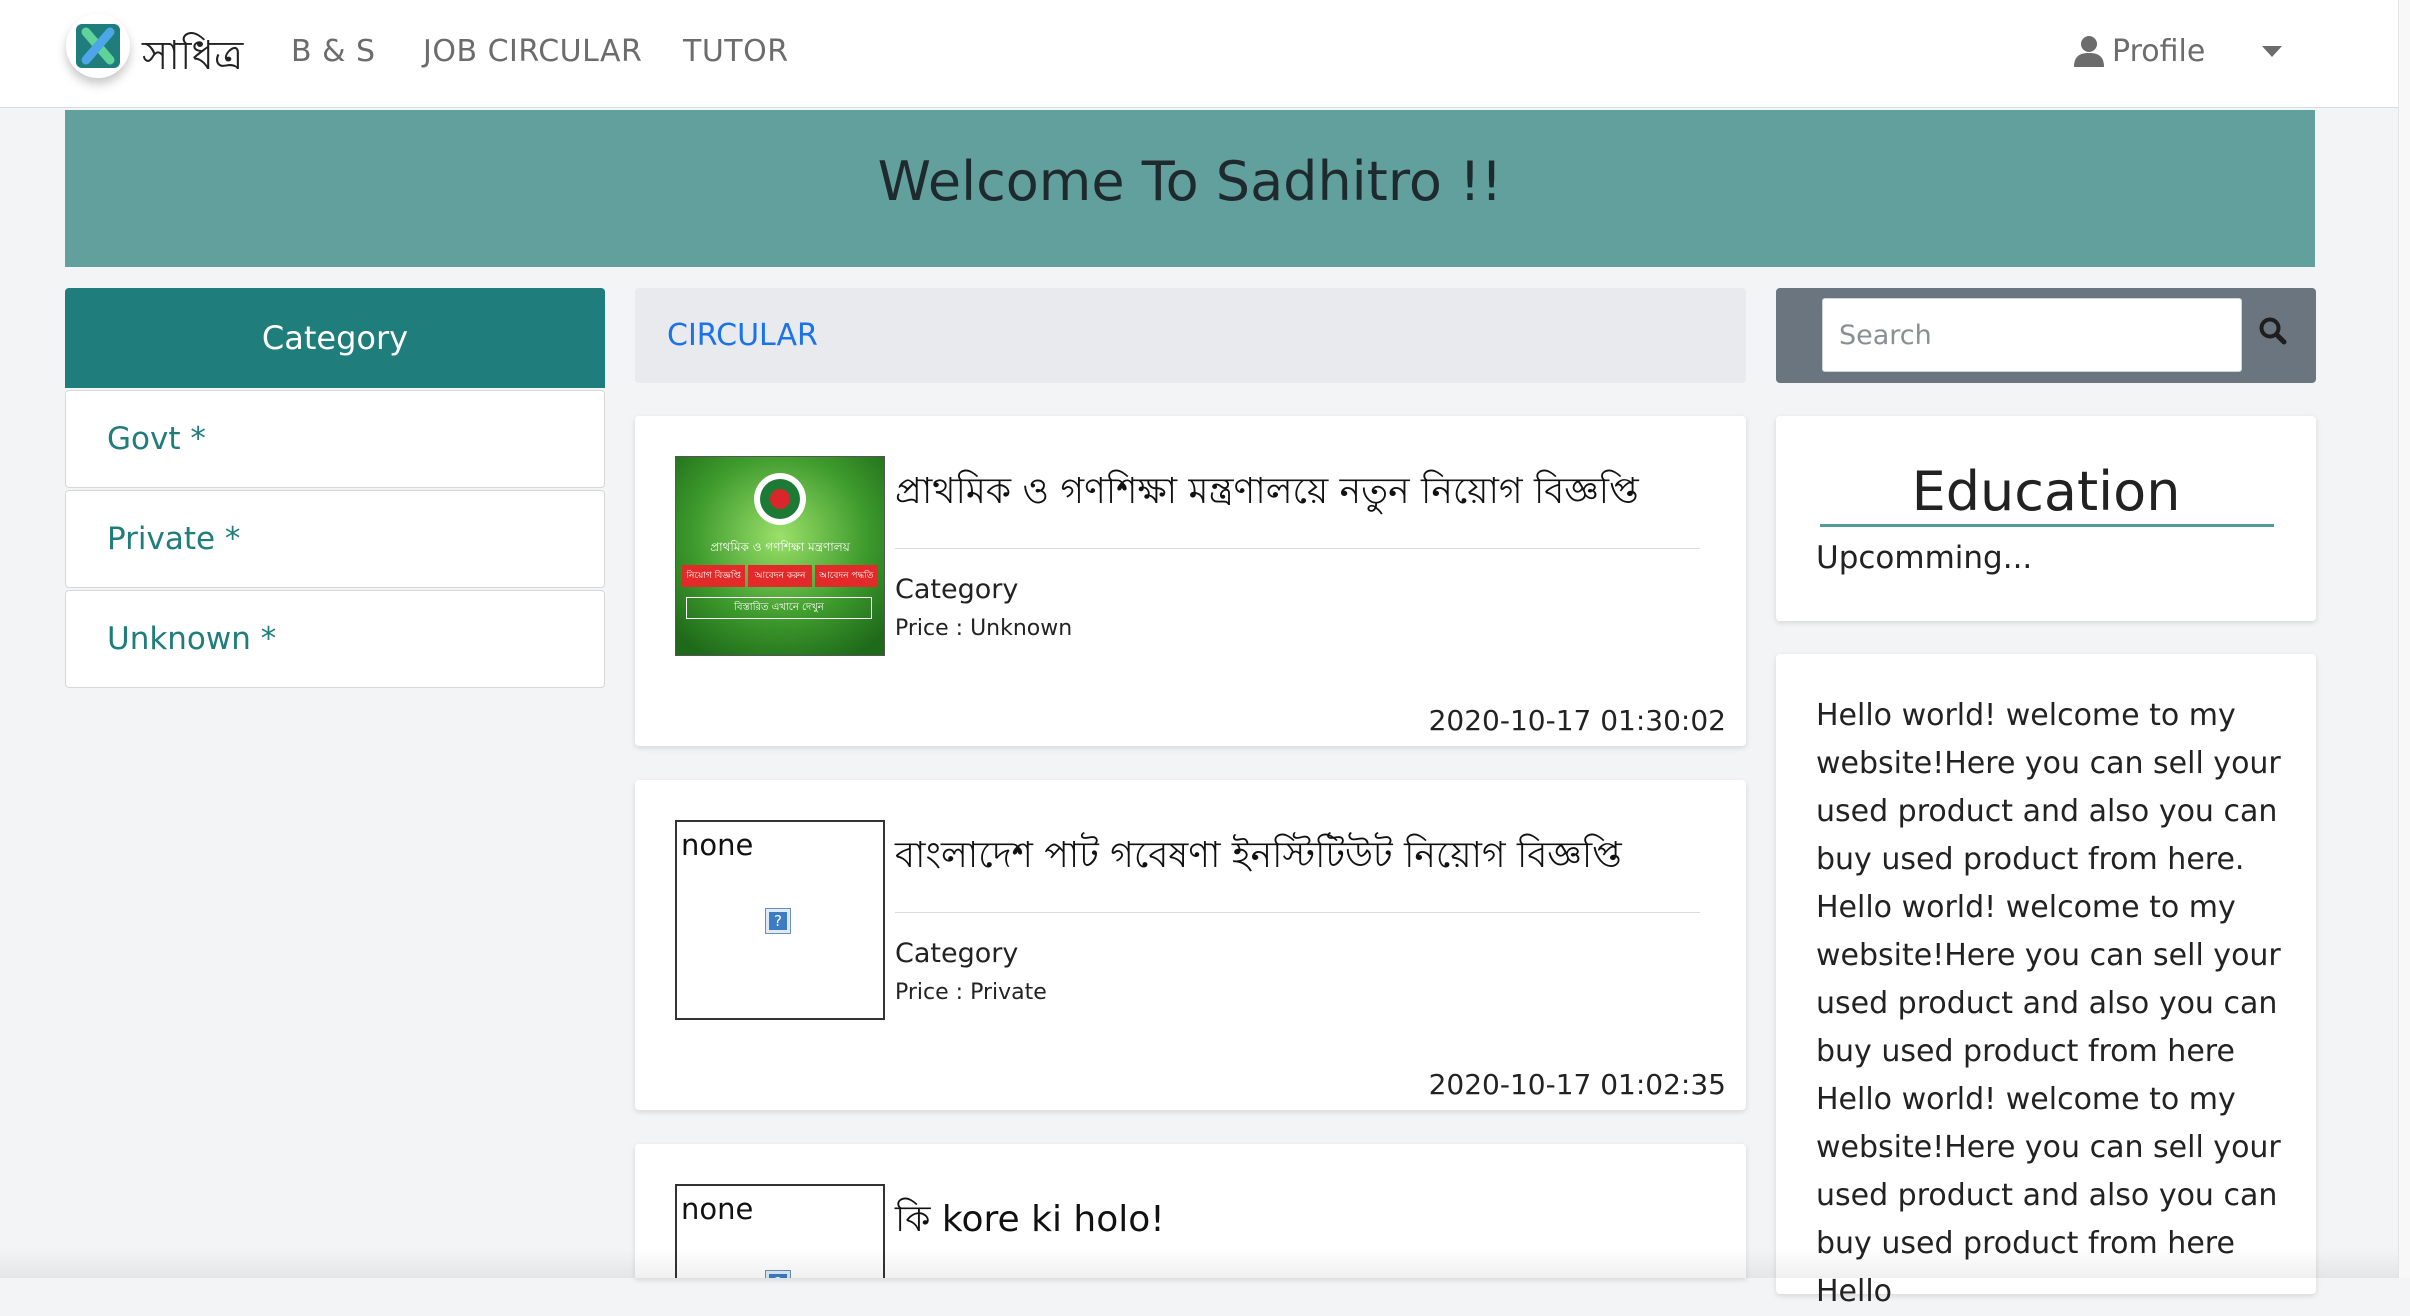  Describe the element at coordinates (1030, 1222) in the screenshot. I see `circular-title: কি kore ki holo!` at that location.